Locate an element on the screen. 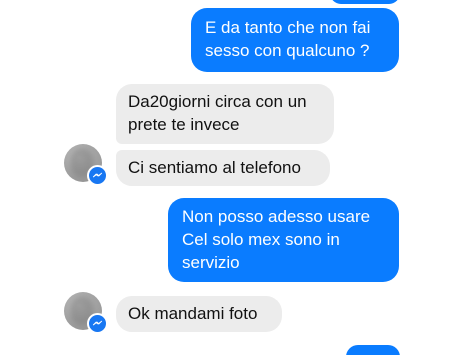  message-text-line: prete te invece is located at coordinates (184, 124).